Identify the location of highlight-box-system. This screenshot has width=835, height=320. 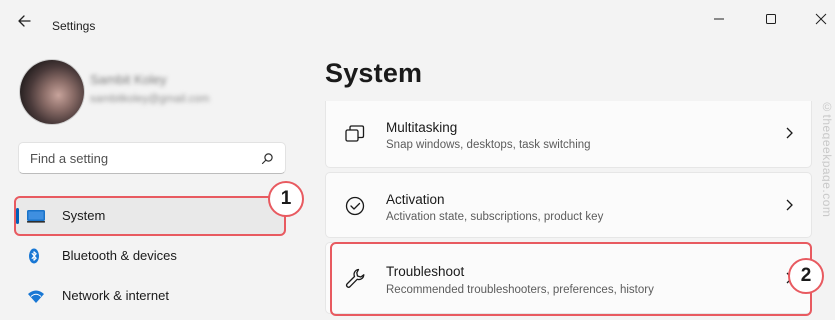
(150, 216).